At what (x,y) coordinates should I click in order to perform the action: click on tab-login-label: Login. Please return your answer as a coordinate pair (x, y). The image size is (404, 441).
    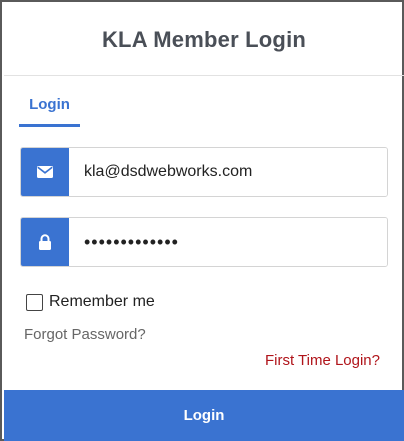
    Looking at the image, I should click on (49, 104).